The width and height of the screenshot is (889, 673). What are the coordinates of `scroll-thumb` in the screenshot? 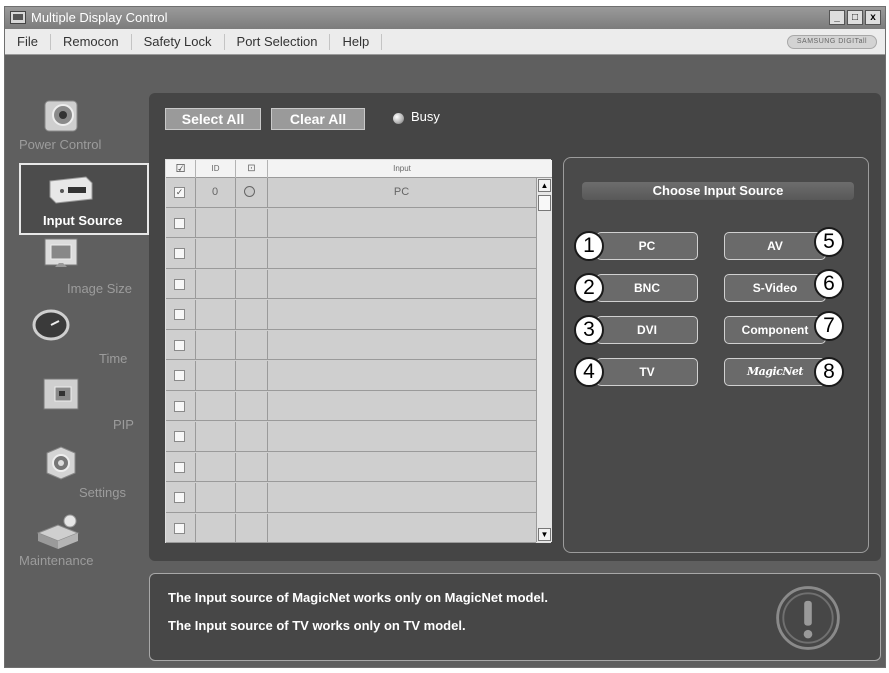 It's located at (544, 203).